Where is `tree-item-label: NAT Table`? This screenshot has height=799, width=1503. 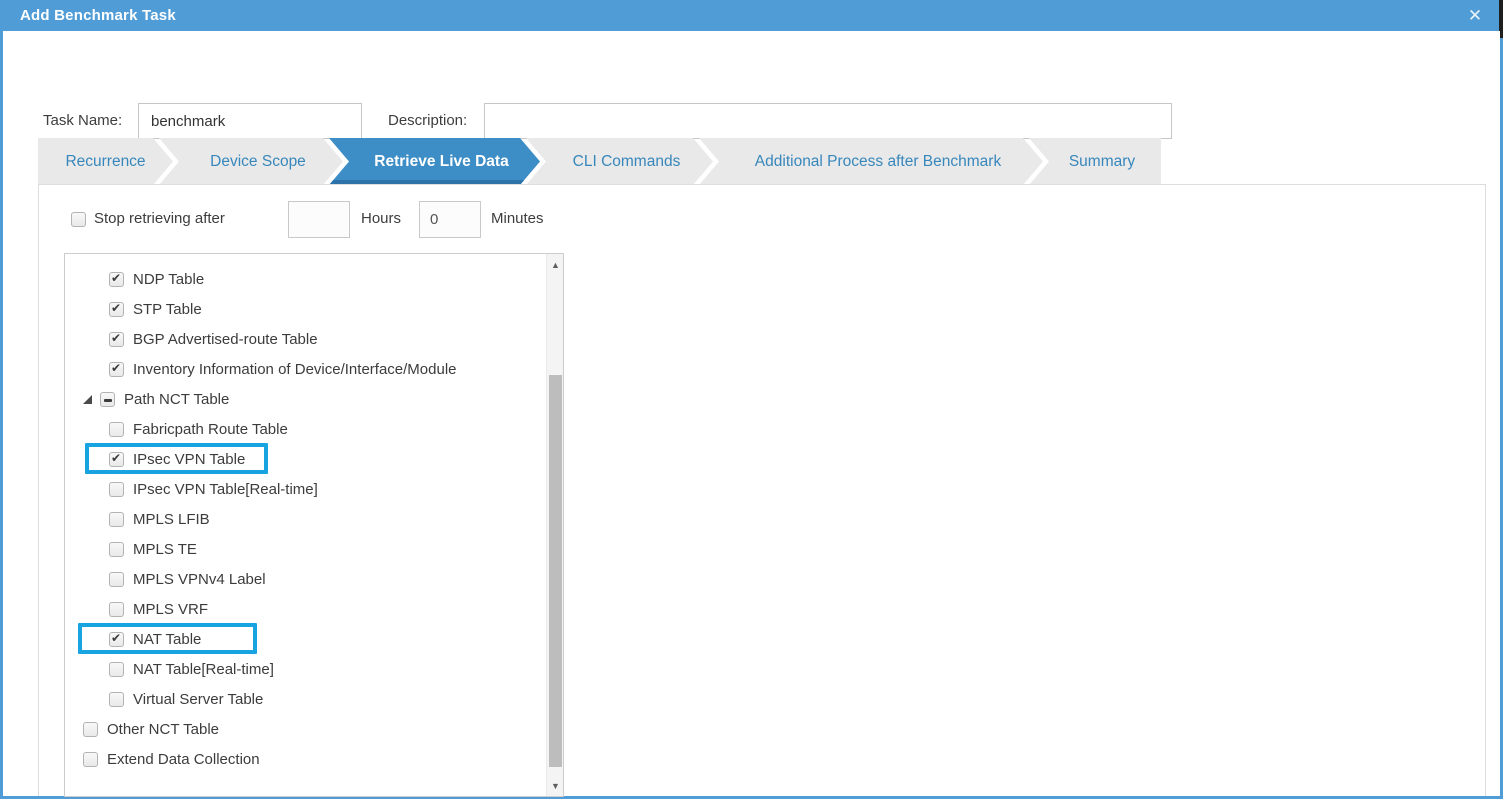
tree-item-label: NAT Table is located at coordinates (167, 639).